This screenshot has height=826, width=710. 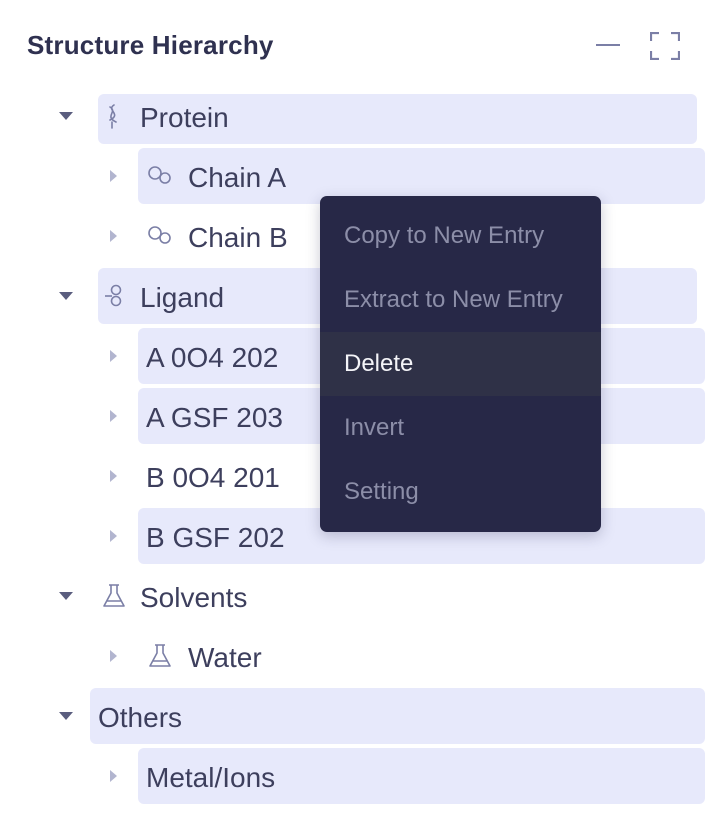 What do you see at coordinates (214, 418) in the screenshot?
I see `tree-node-ligand-item: A GSF 203` at bounding box center [214, 418].